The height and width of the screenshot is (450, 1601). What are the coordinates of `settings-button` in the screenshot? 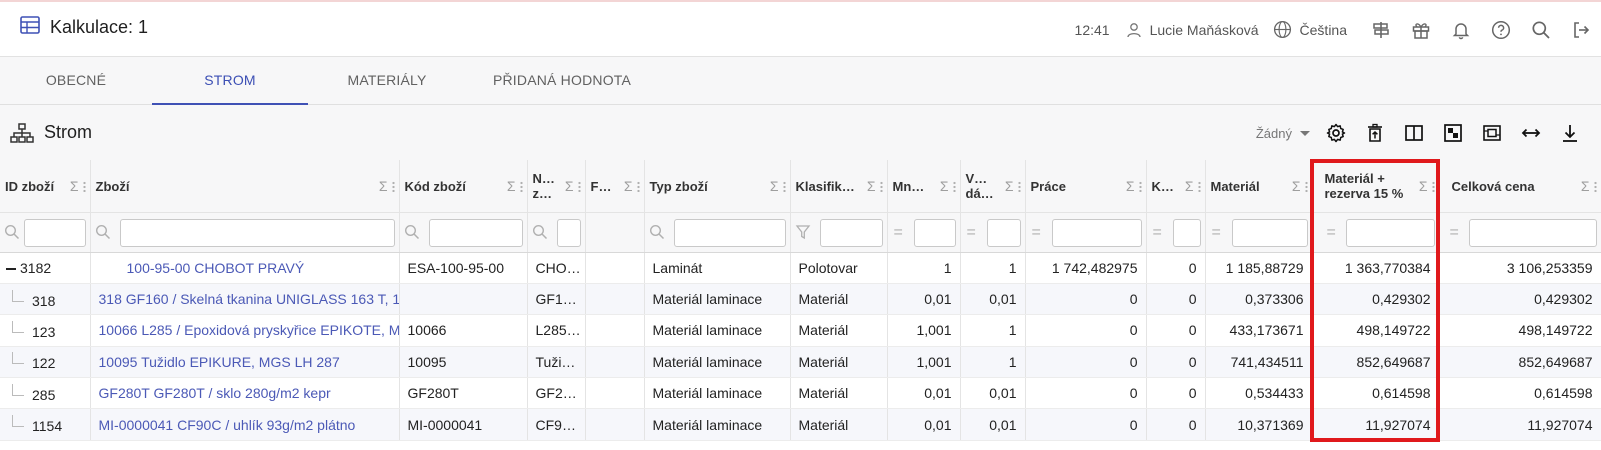 It's located at (1335, 133).